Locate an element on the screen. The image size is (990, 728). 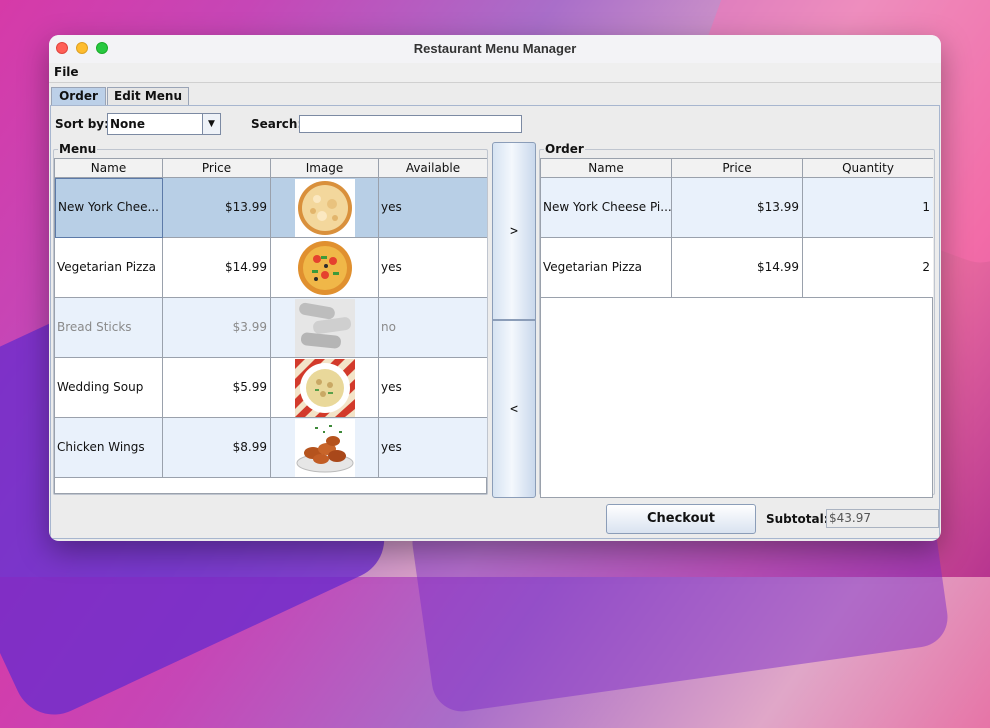
menu-cell-name: Vegetarian Pizza is located at coordinates (109, 268).